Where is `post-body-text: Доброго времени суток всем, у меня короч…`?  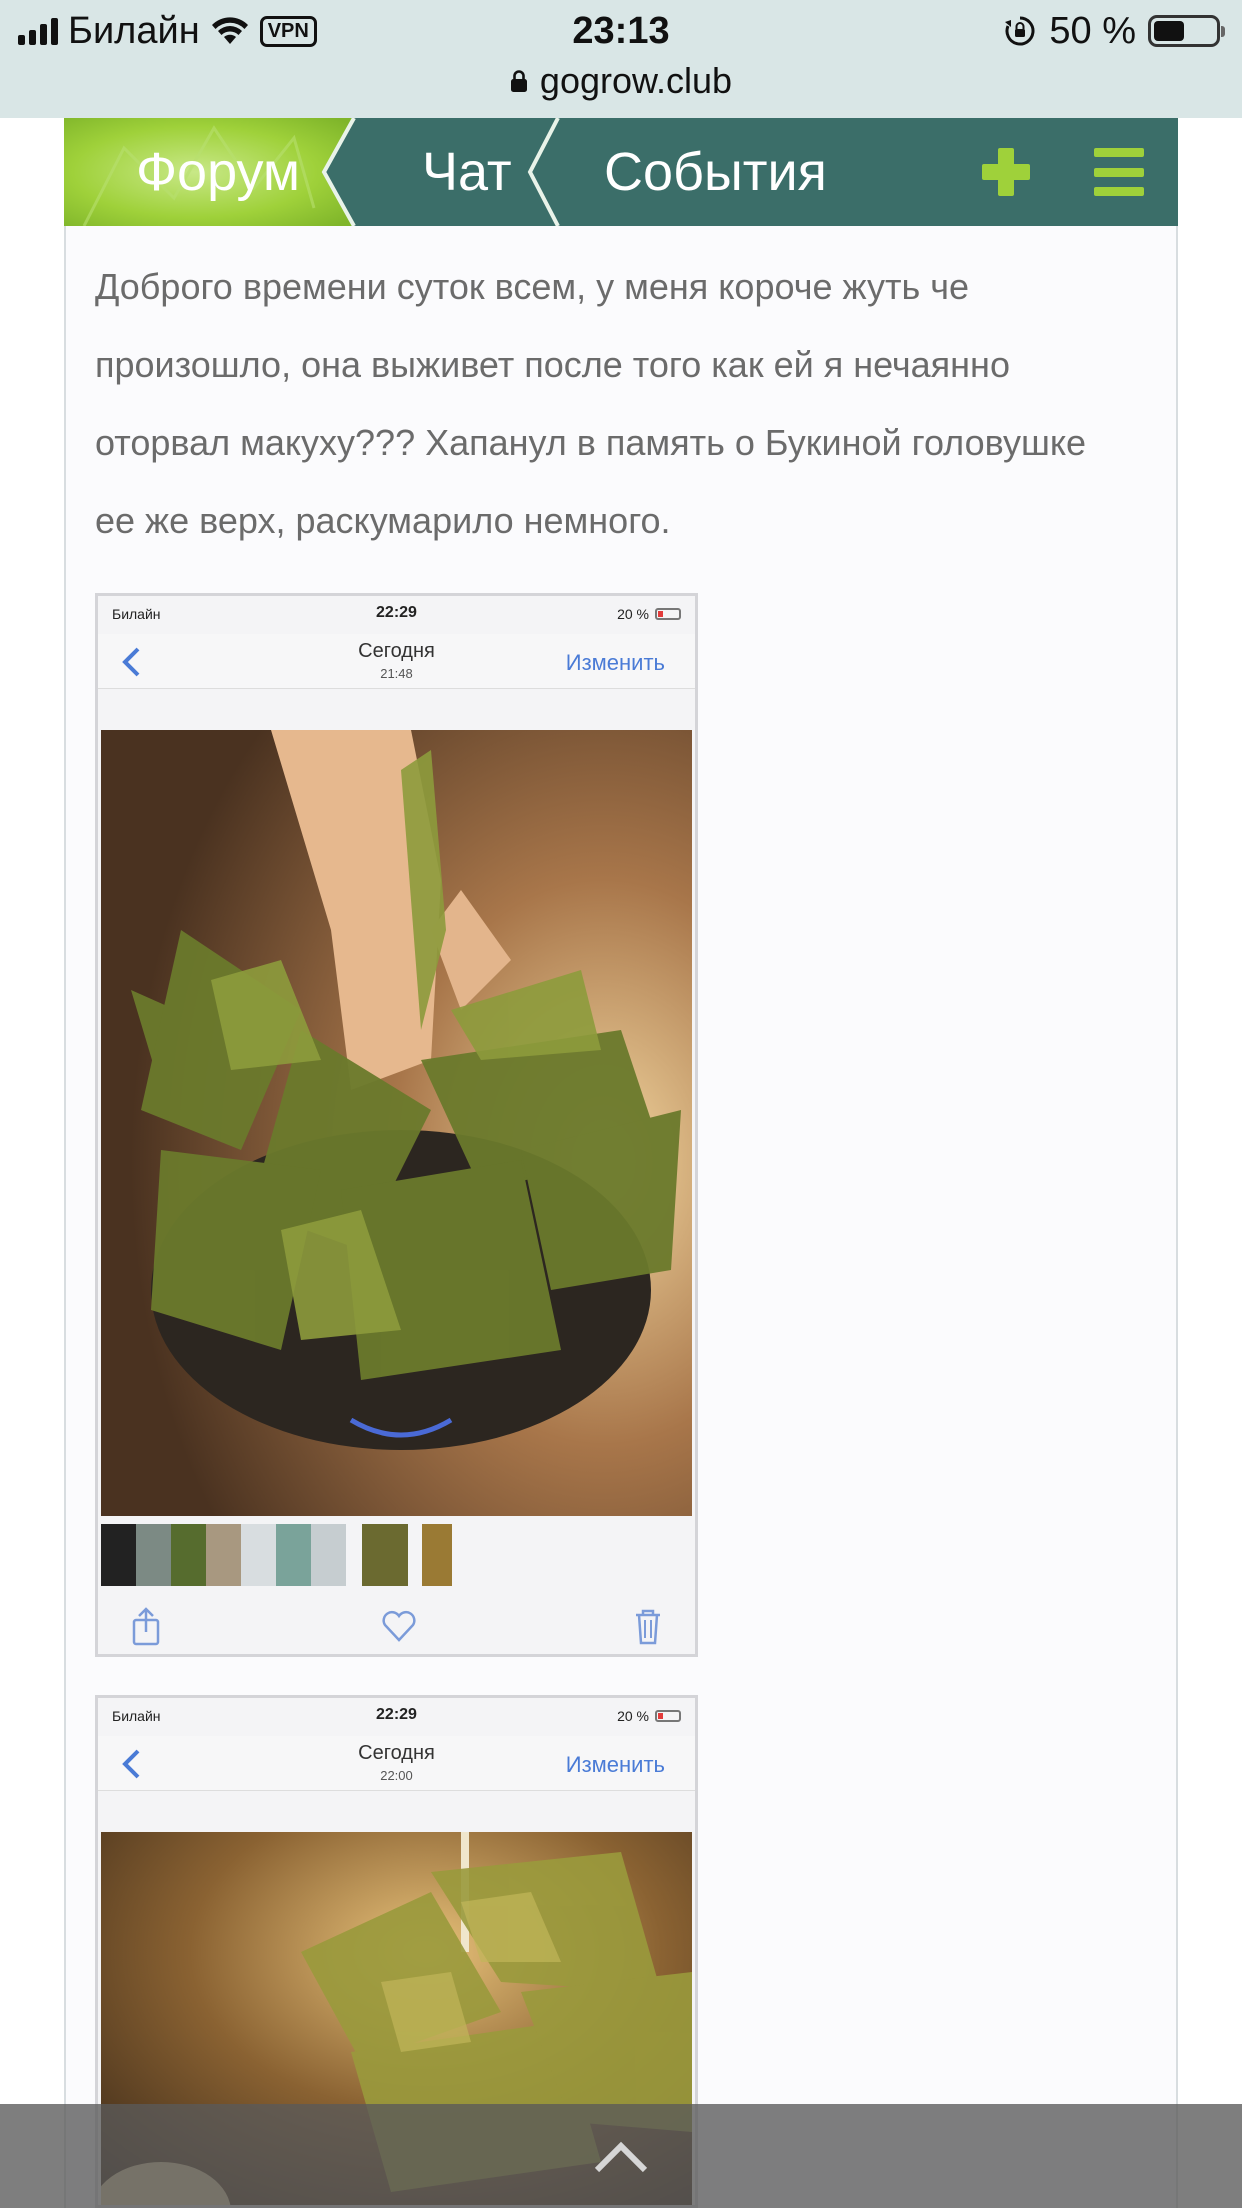
post-body-text: Доброго времени суток всем, у меня короч… is located at coordinates (591, 403).